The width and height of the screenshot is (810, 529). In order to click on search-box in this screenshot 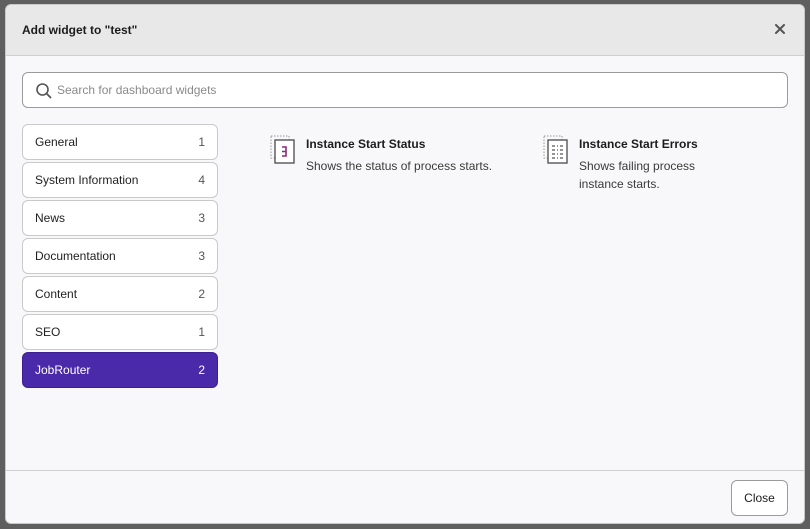, I will do `click(405, 90)`.